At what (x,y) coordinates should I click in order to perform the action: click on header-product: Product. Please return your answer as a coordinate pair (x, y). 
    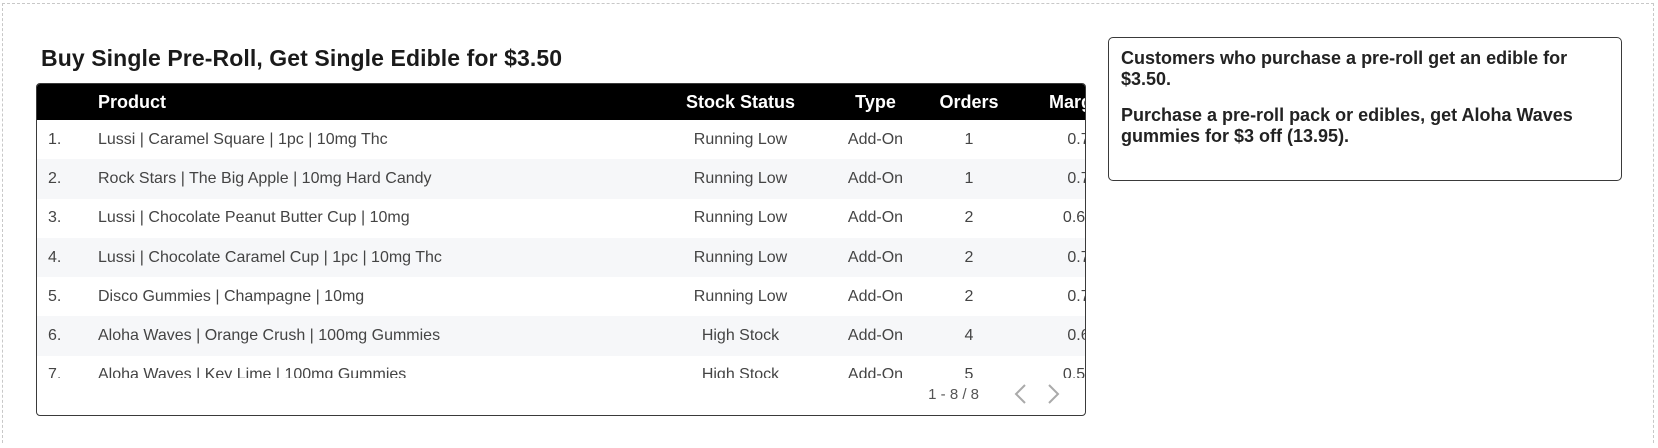
    Looking at the image, I should click on (368, 102).